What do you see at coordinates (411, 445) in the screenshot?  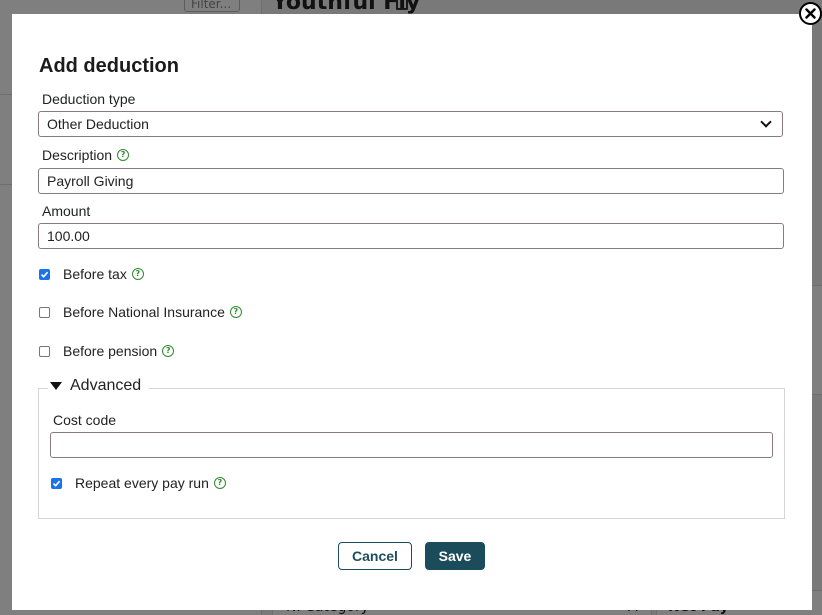 I see `cost-code-input` at bounding box center [411, 445].